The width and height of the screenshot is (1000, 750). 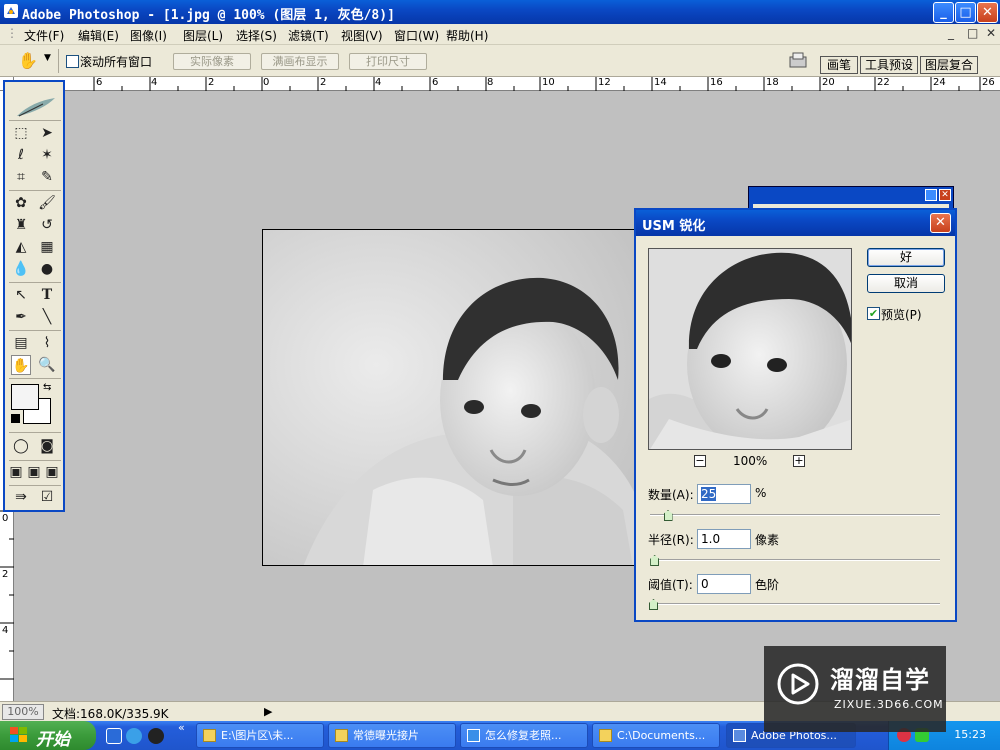 I want to click on close-button: ✕, so click(x=987, y=12).